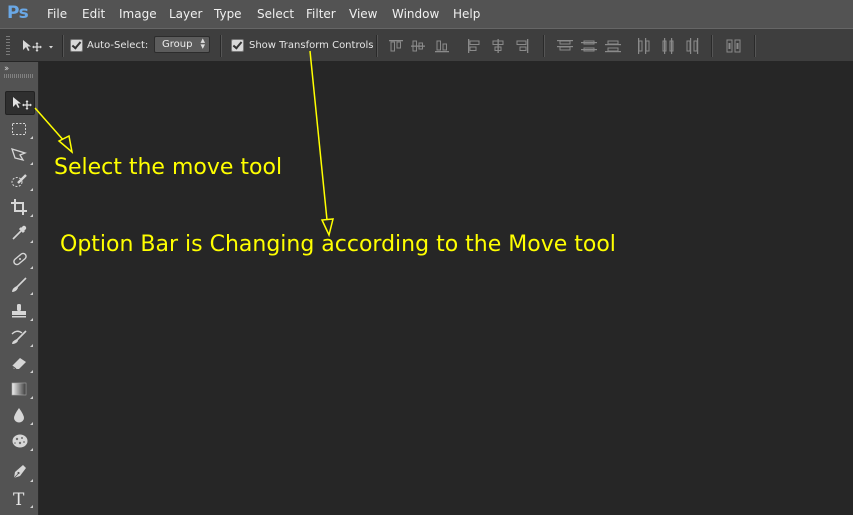 This screenshot has height=515, width=853. Describe the element at coordinates (168, 167) in the screenshot. I see `move-tool-annotation: Select the move tool` at that location.